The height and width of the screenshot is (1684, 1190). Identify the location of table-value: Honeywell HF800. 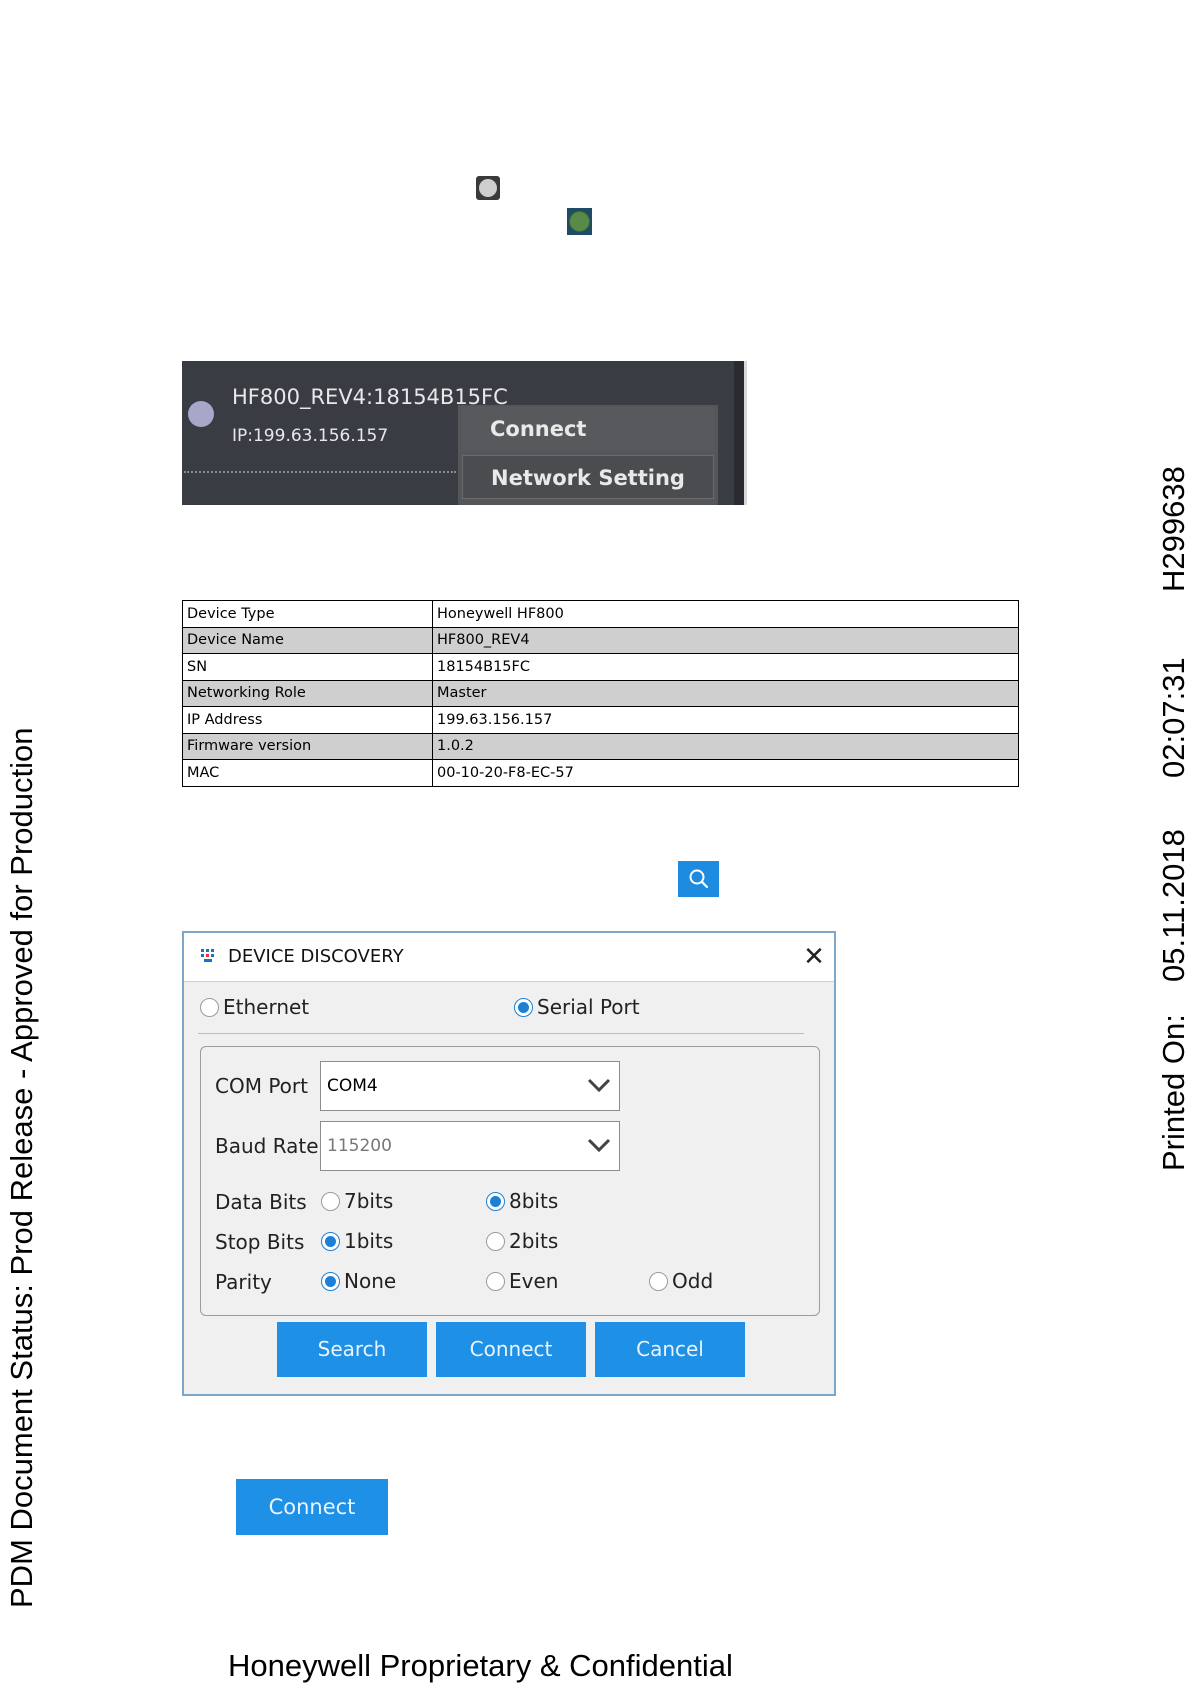
(725, 614).